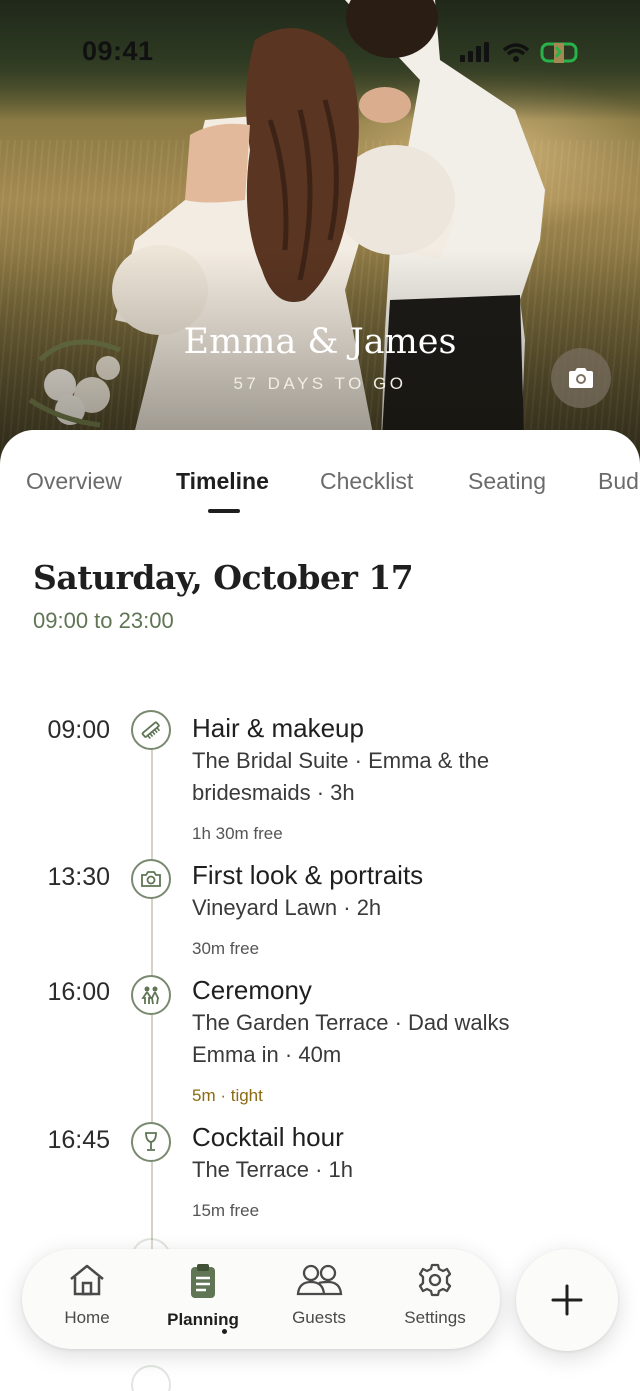 Image resolution: width=640 pixels, height=1391 pixels. Describe the element at coordinates (118, 51) in the screenshot. I see `status-time: 09:41` at that location.